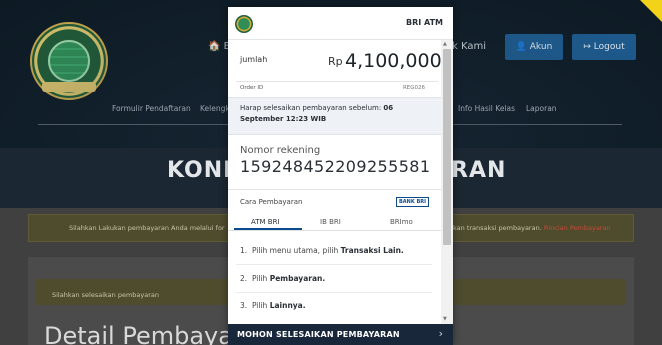  Describe the element at coordinates (337, 81) in the screenshot. I see `amount-divider` at that location.